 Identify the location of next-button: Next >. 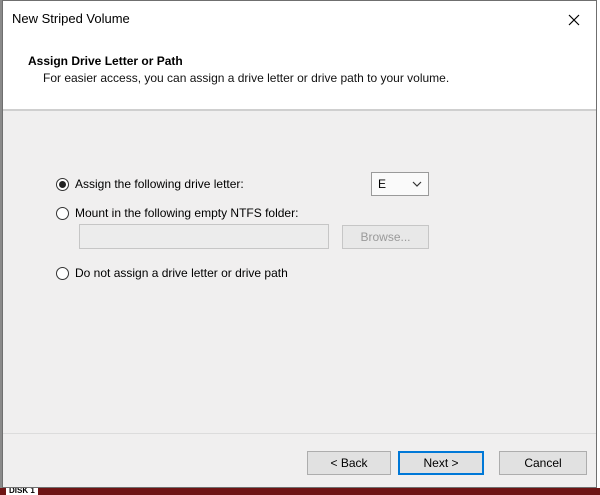
(441, 463).